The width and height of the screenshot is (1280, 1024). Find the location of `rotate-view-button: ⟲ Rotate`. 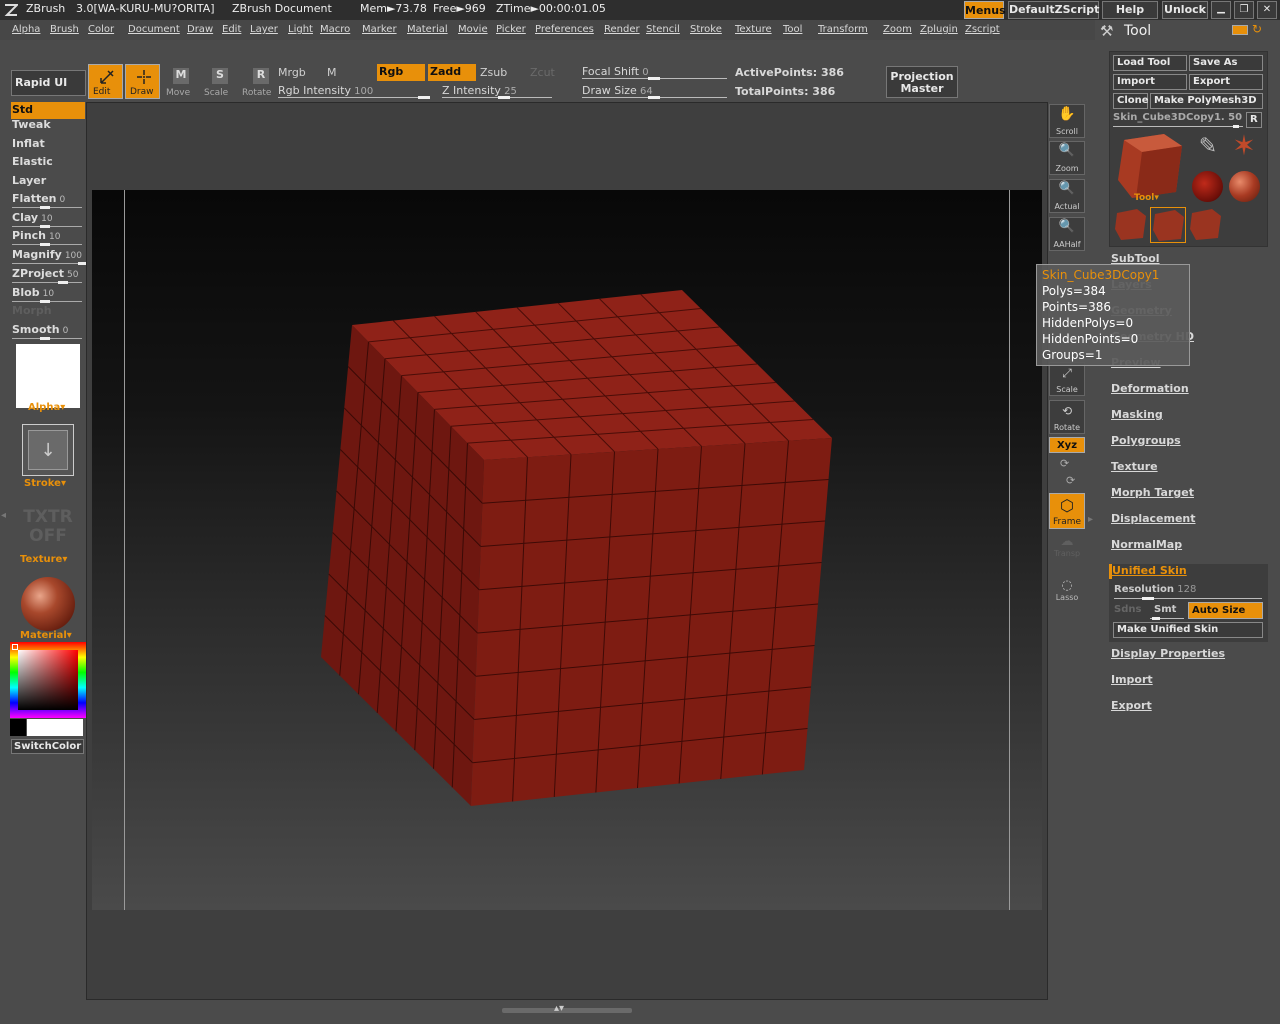

rotate-view-button: ⟲ Rotate is located at coordinates (1067, 417).